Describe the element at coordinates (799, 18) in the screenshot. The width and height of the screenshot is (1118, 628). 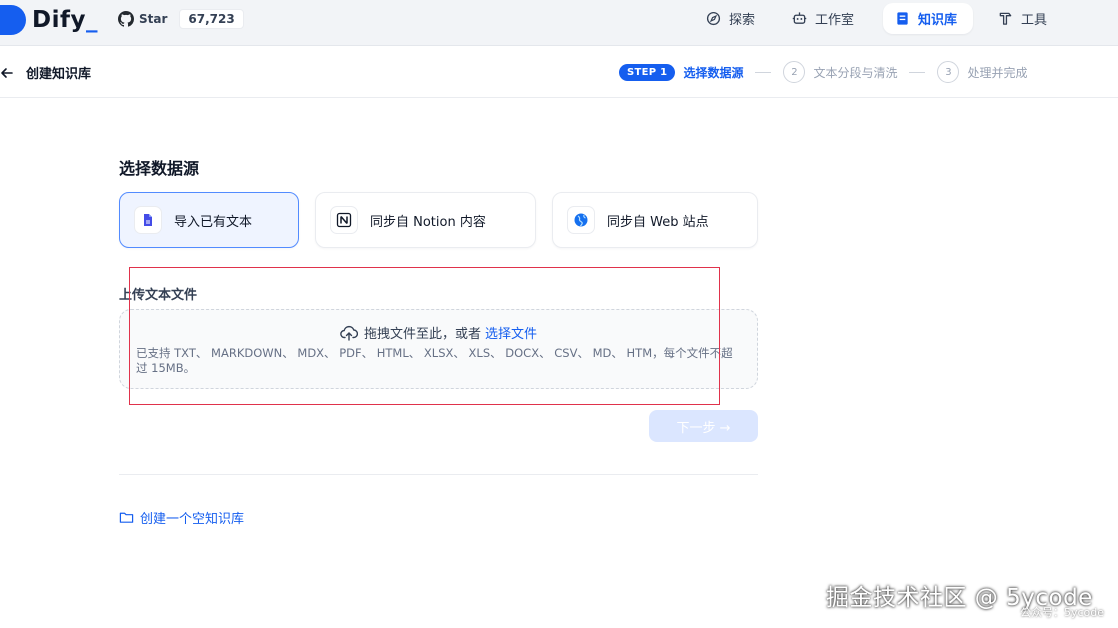
I see `robot-icon` at that location.